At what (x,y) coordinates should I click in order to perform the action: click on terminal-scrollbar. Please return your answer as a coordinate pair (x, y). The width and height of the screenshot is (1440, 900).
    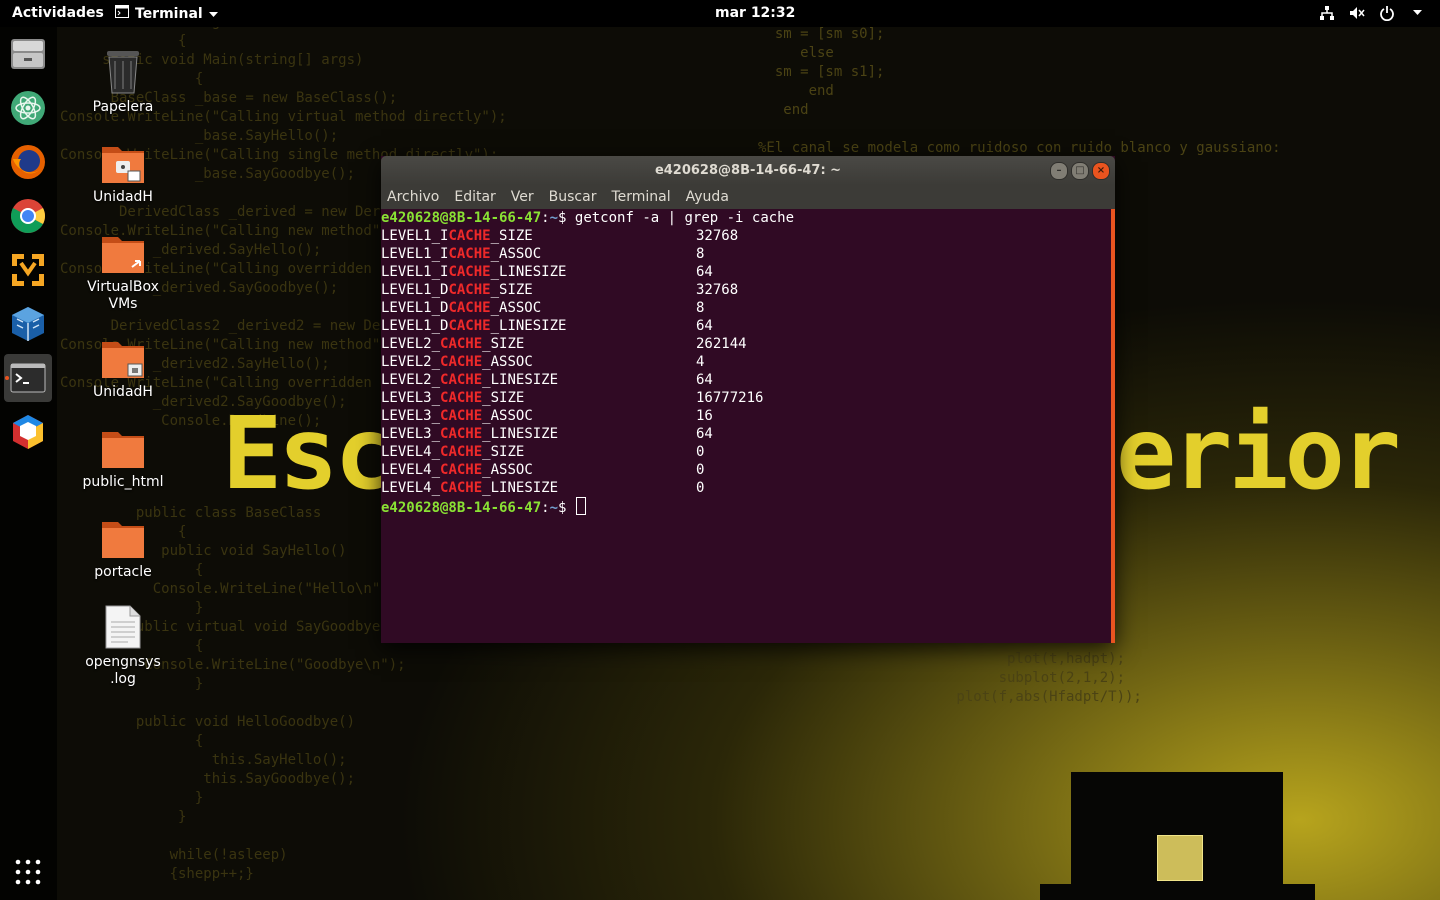
    Looking at the image, I should click on (1113, 426).